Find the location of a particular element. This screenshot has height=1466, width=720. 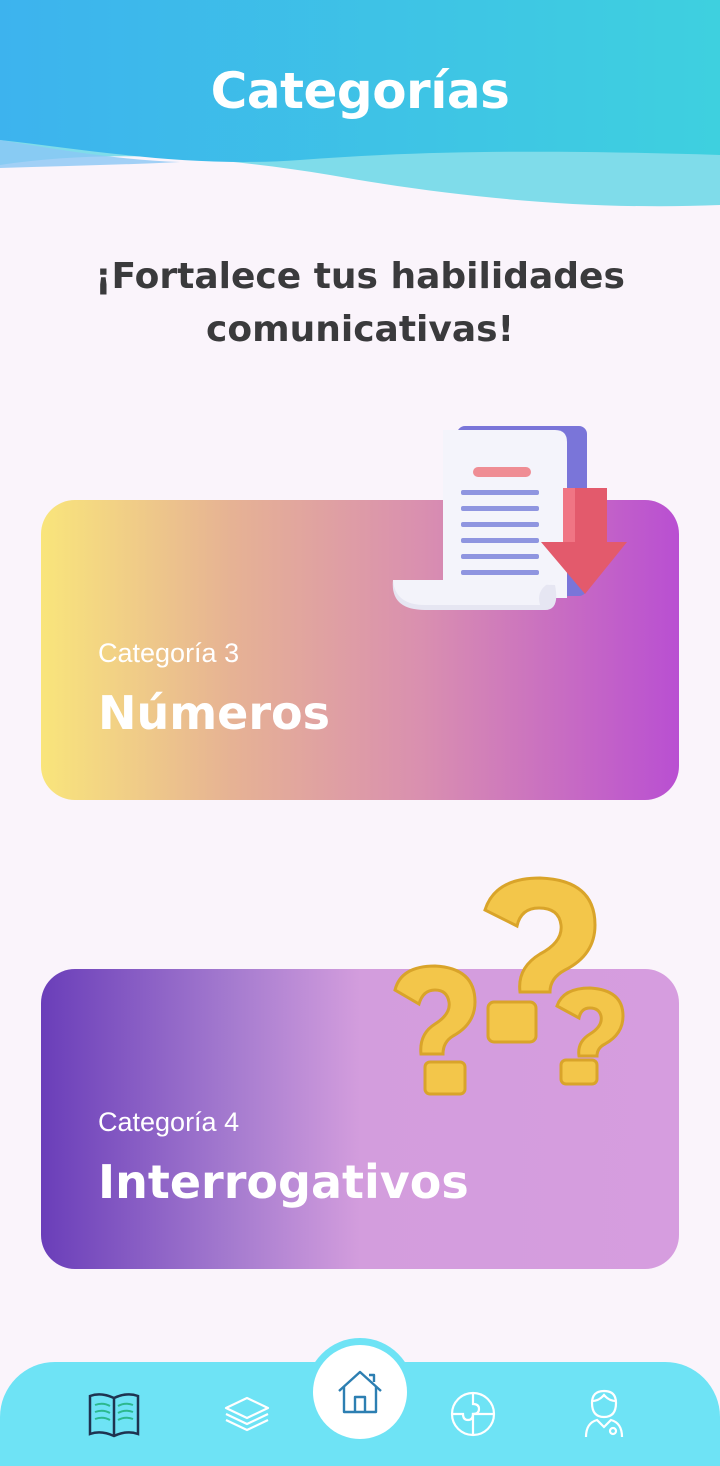

profile-icon is located at coordinates (604, 1413).